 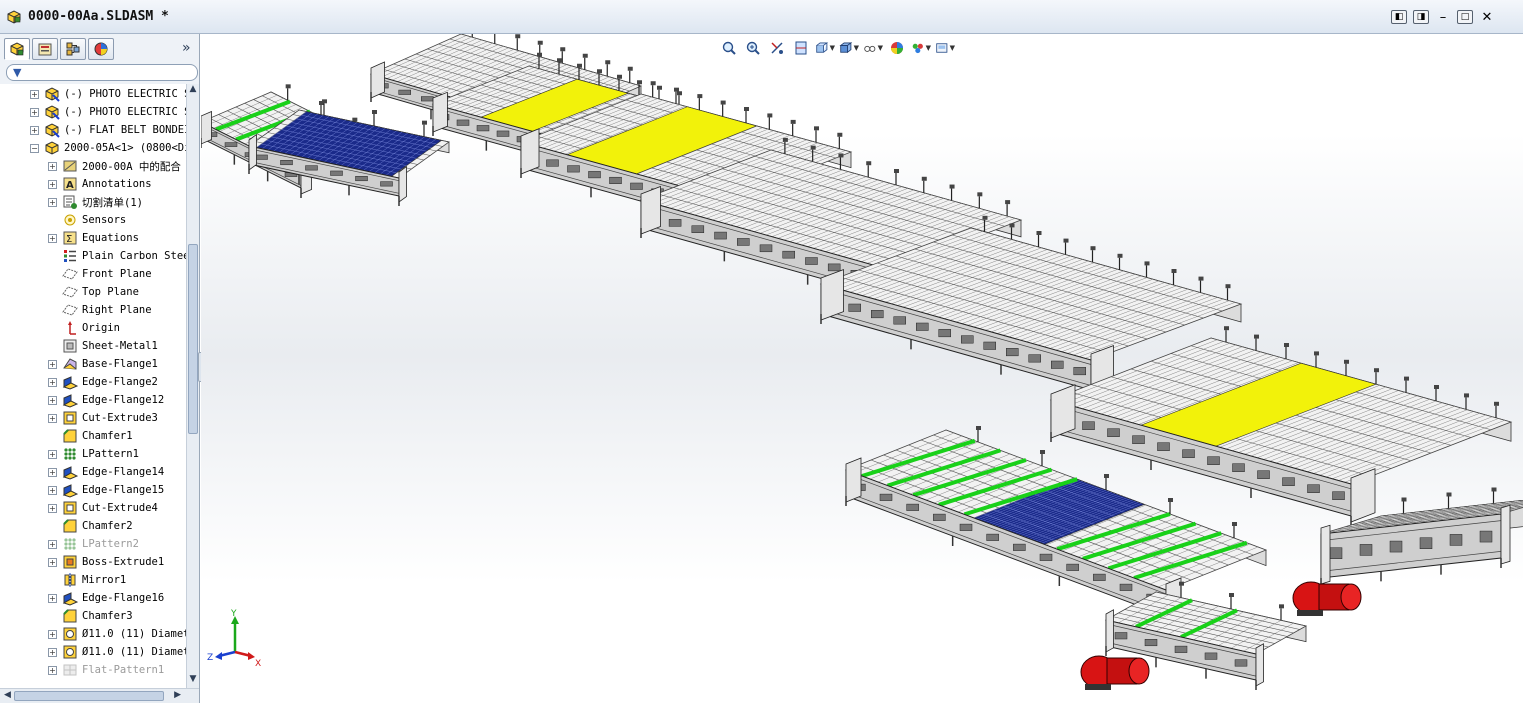 What do you see at coordinates (90, 526) in the screenshot?
I see `tree-item: Chamfer2` at bounding box center [90, 526].